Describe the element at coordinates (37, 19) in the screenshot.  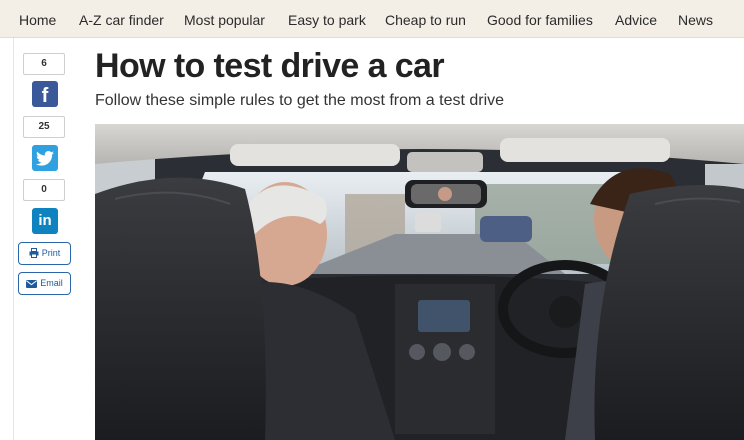
I see `nav-item-home: Home` at that location.